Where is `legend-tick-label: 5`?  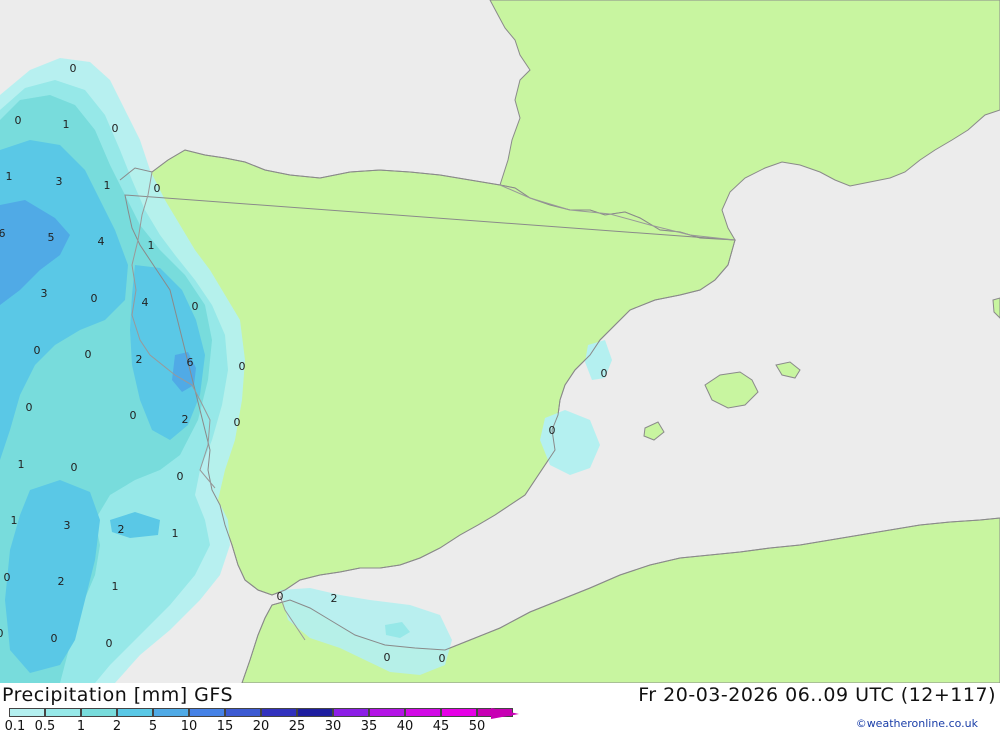
legend-tick-label: 5 is located at coordinates (153, 726).